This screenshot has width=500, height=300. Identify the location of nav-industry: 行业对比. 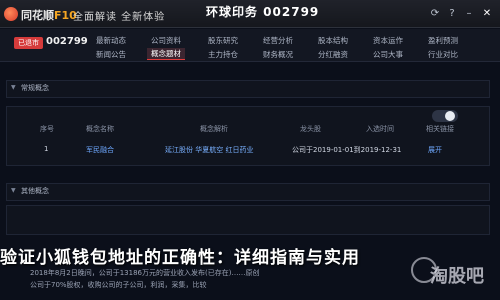
(443, 54).